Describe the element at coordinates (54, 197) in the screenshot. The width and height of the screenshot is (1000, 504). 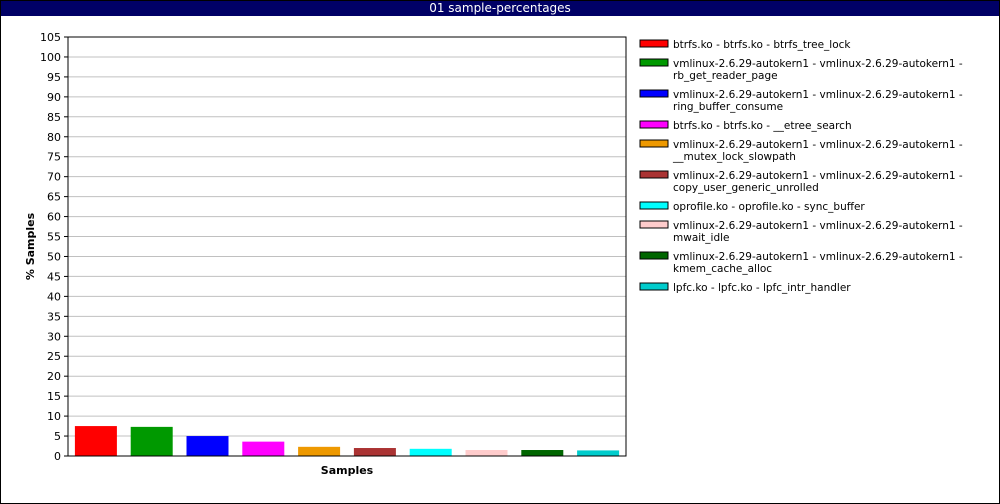
I see `y-tick-label: 65` at that location.